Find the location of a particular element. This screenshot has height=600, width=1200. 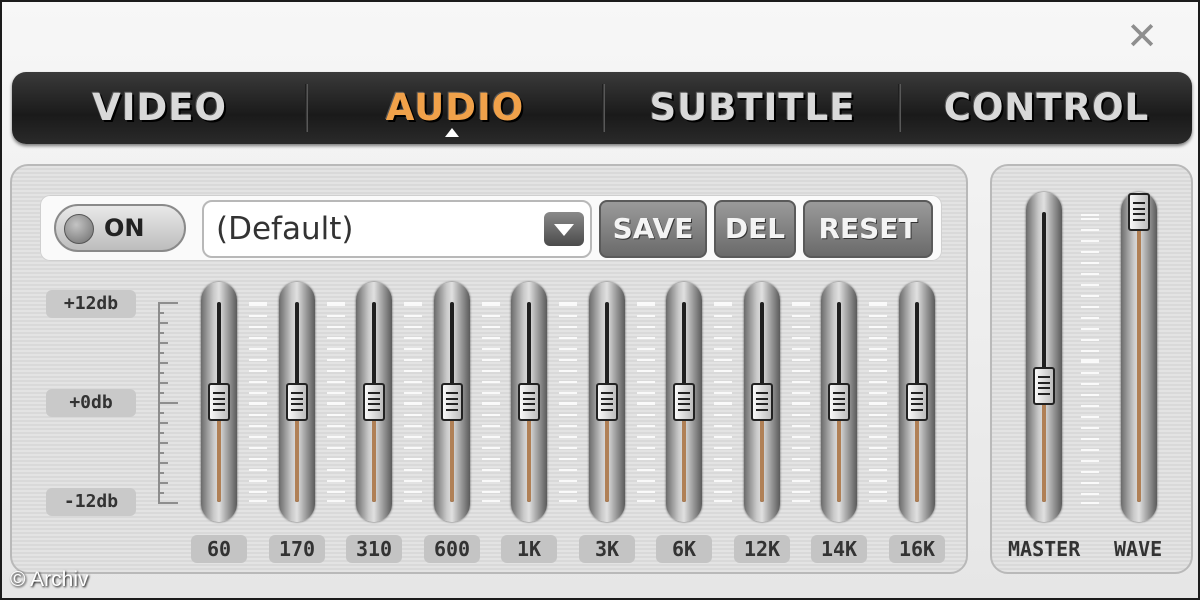

eq-band-label: 310 is located at coordinates (374, 549).